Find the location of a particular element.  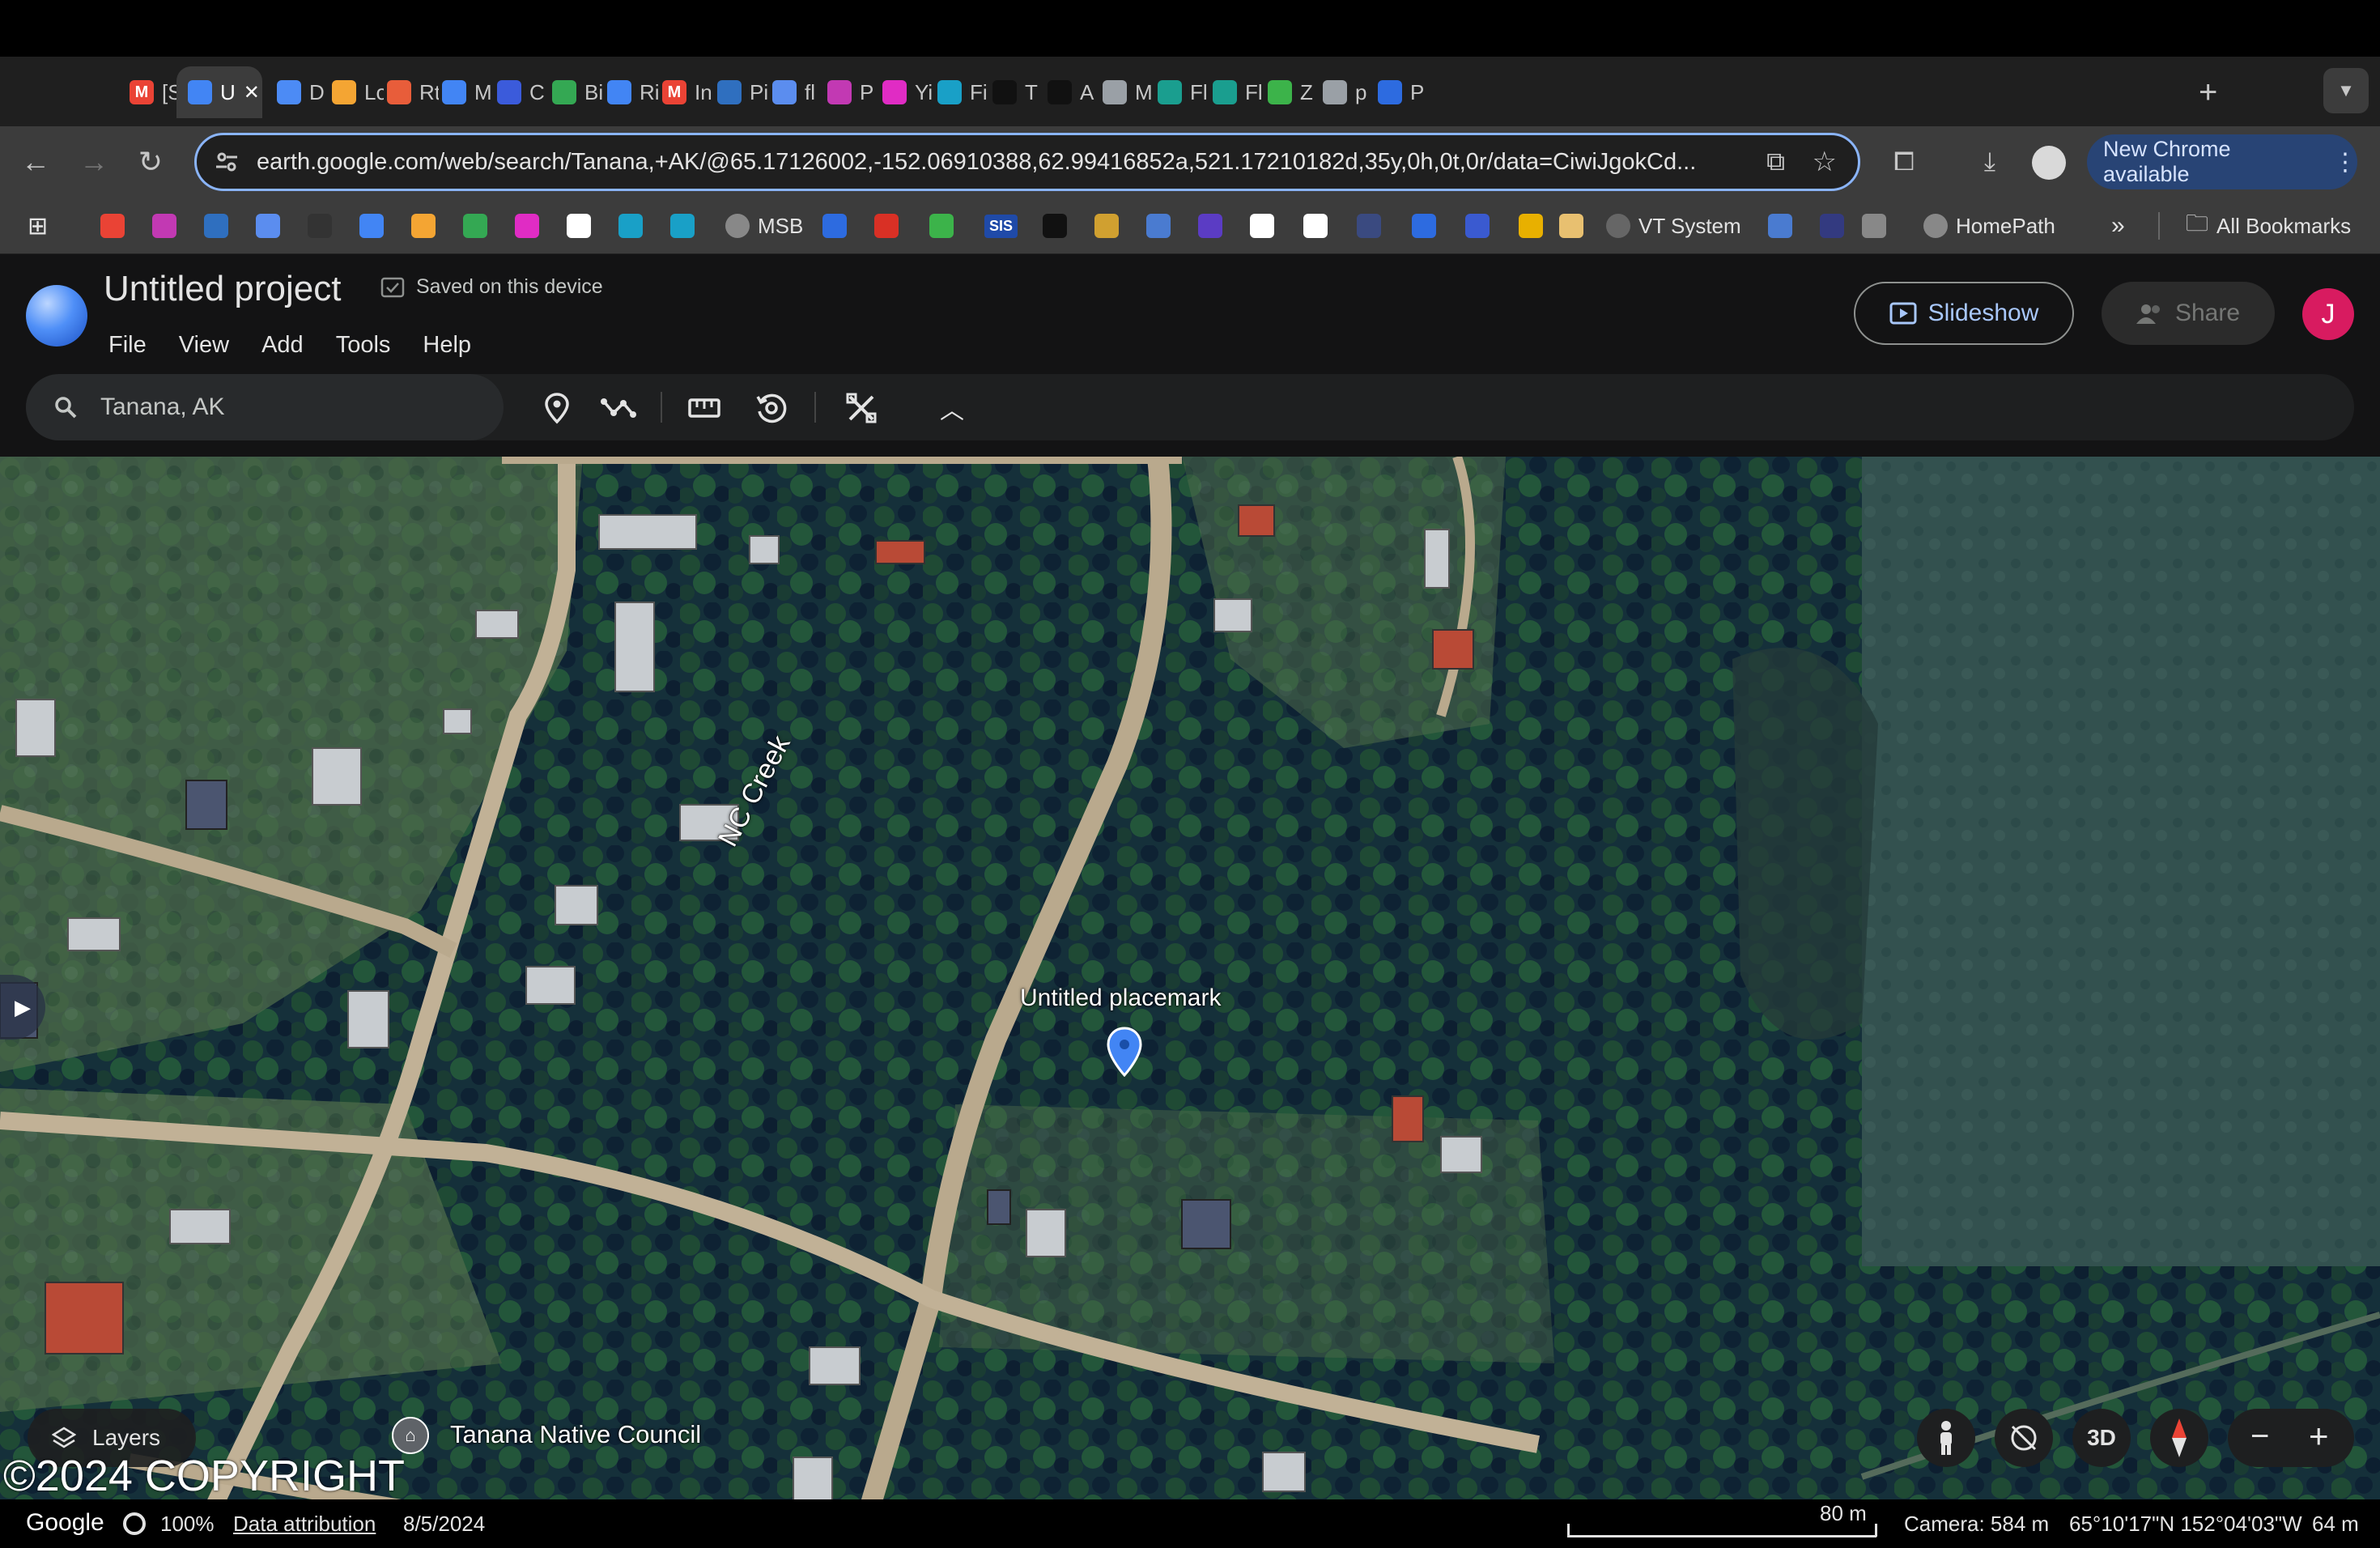

bookmark-homepath: HomePath is located at coordinates (1989, 226).